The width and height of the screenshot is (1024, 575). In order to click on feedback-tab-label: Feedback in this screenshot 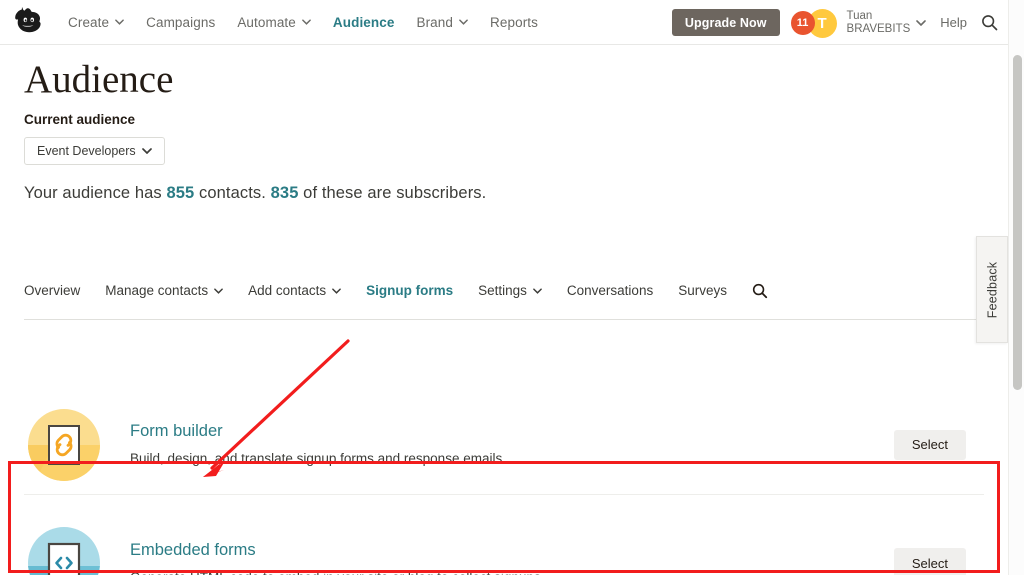, I will do `click(992, 289)`.